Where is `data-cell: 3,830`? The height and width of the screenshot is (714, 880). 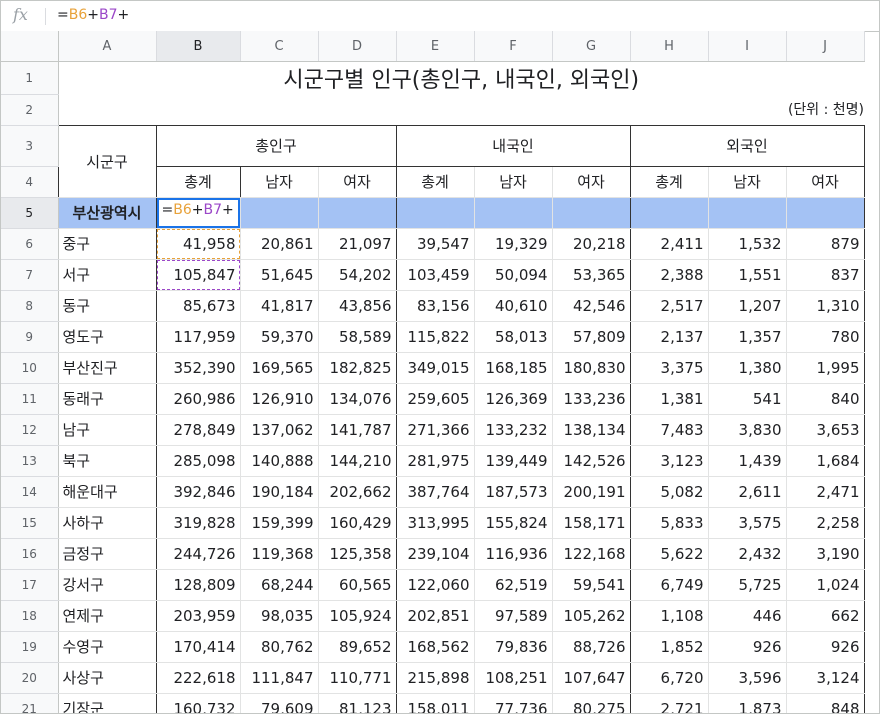
data-cell: 3,830 is located at coordinates (747, 430).